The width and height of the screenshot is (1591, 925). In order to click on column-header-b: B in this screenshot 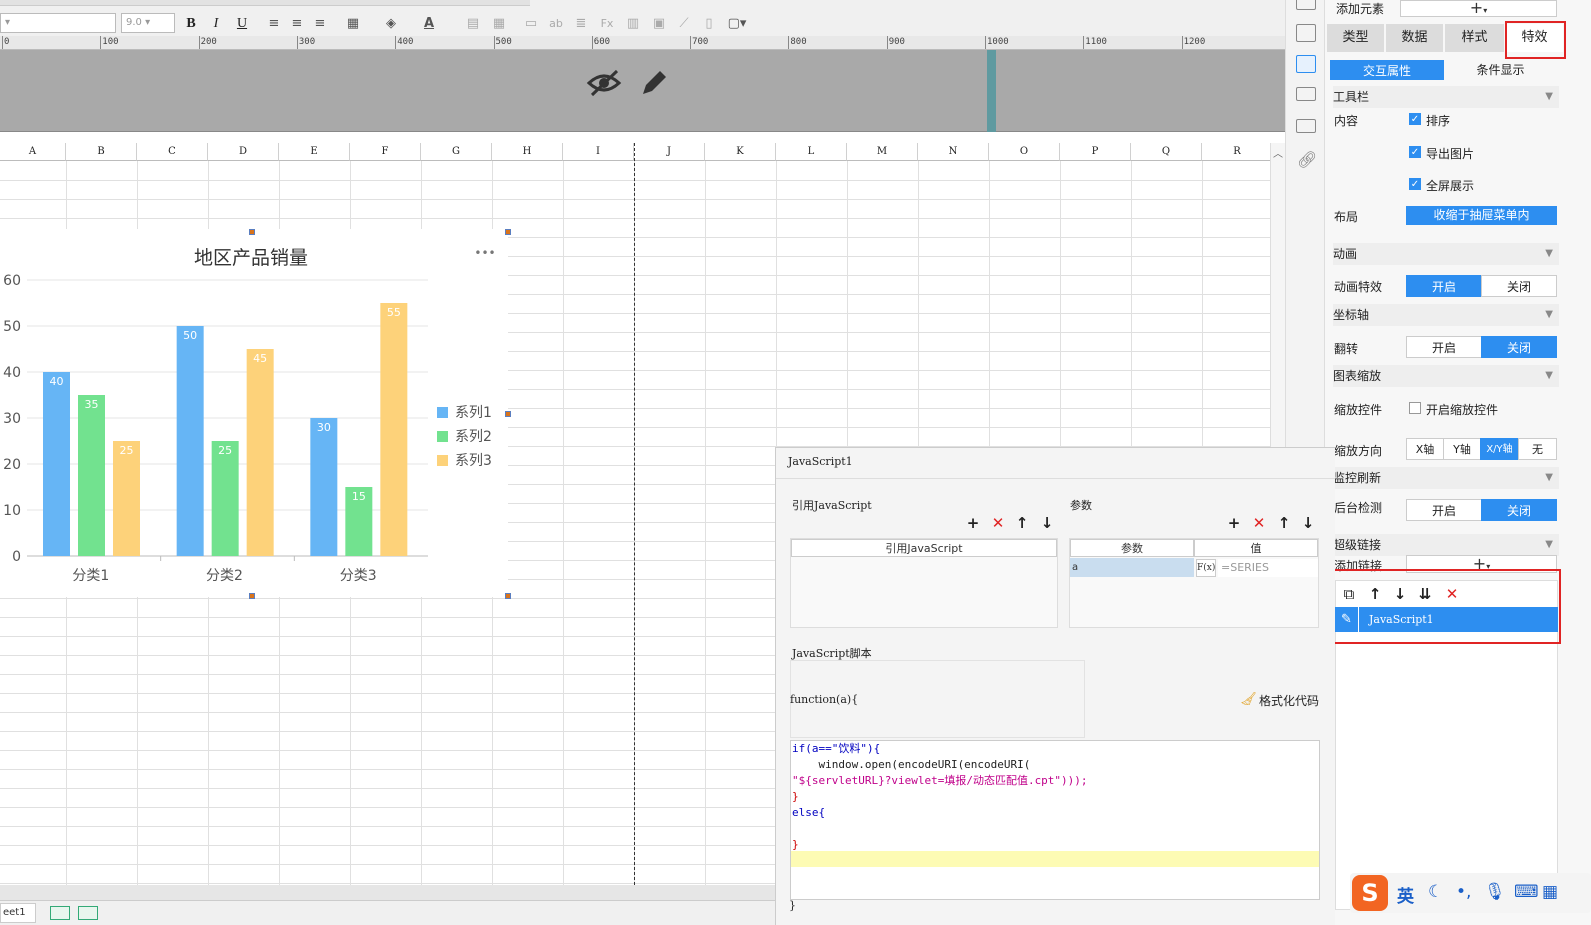, I will do `click(101, 152)`.